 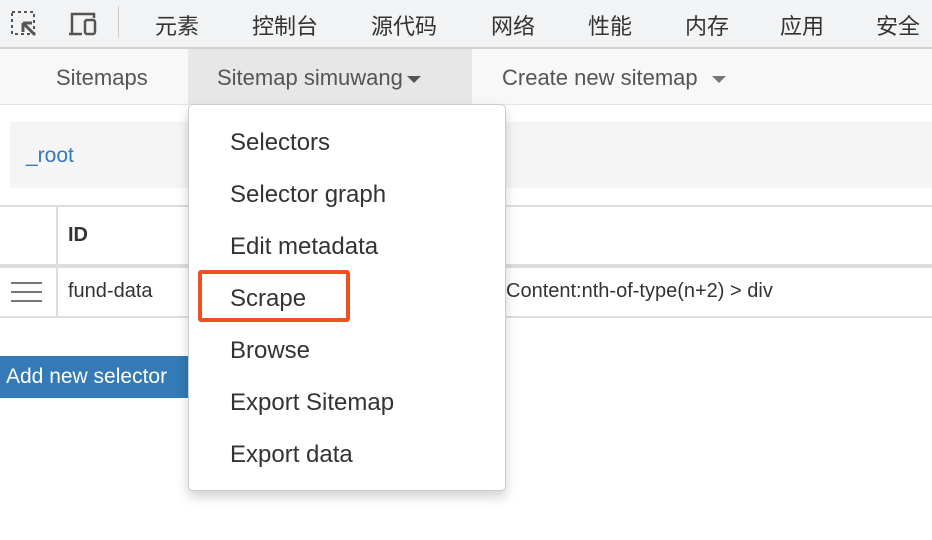 I want to click on devtools-tab-network: 网络, so click(x=513, y=25).